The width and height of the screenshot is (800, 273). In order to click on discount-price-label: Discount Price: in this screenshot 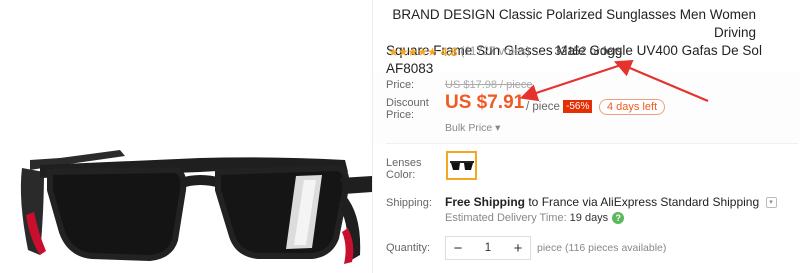, I will do `click(407, 109)`.